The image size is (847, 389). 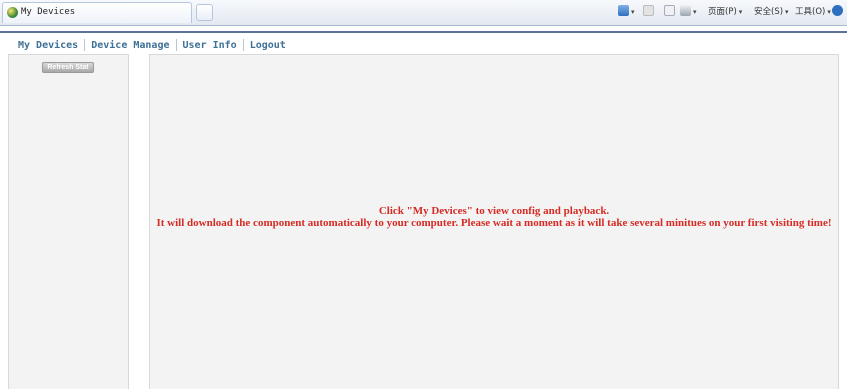 I want to click on nav-device-manage: Device Manage, so click(x=130, y=45).